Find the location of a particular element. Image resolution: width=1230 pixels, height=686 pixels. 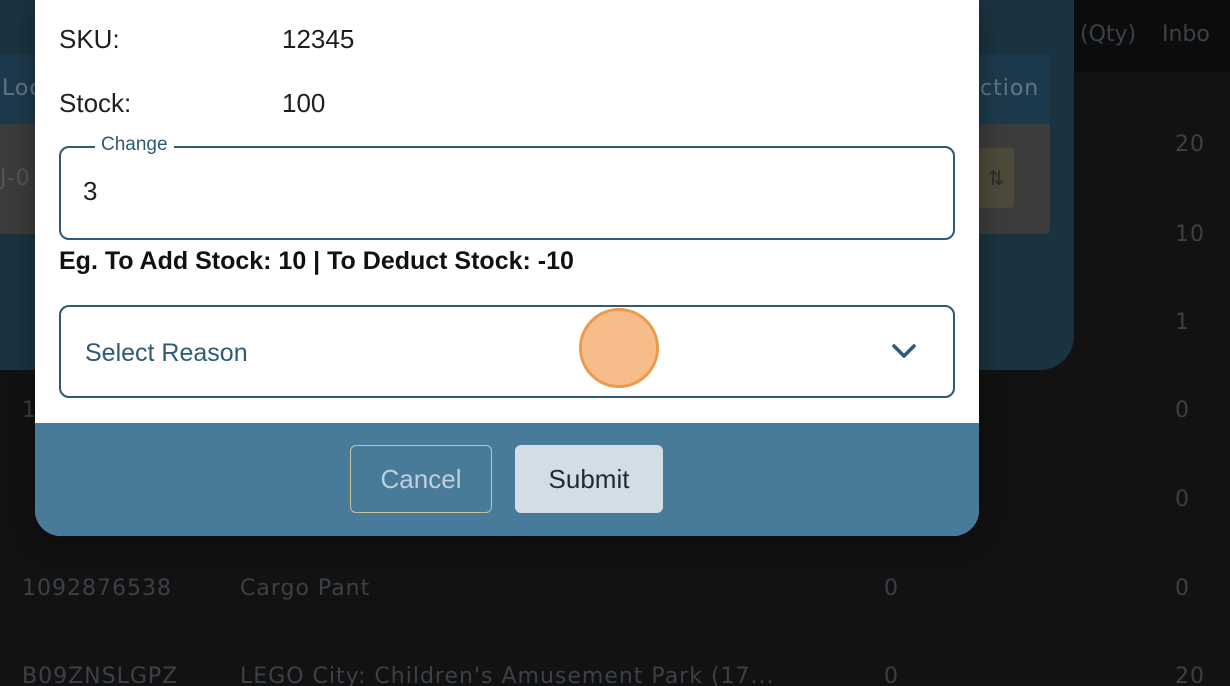

modal-footer: Cancel Submit is located at coordinates (507, 479).